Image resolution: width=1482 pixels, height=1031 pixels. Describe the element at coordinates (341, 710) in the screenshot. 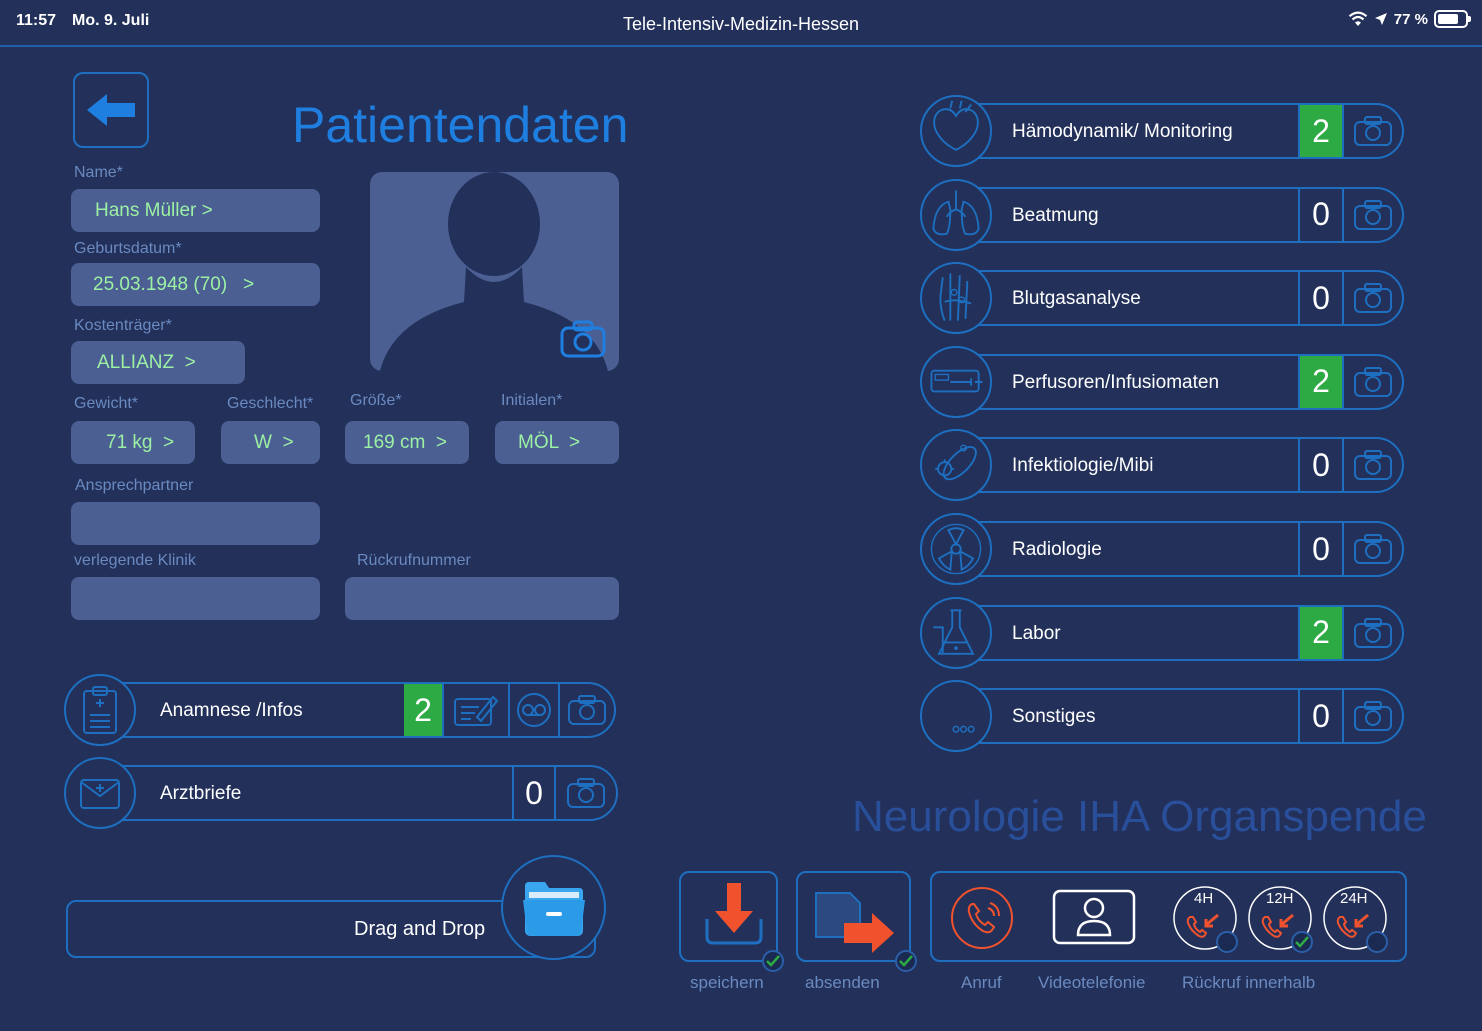

I see `anamnese-row: Anamnese /Infos 2` at that location.